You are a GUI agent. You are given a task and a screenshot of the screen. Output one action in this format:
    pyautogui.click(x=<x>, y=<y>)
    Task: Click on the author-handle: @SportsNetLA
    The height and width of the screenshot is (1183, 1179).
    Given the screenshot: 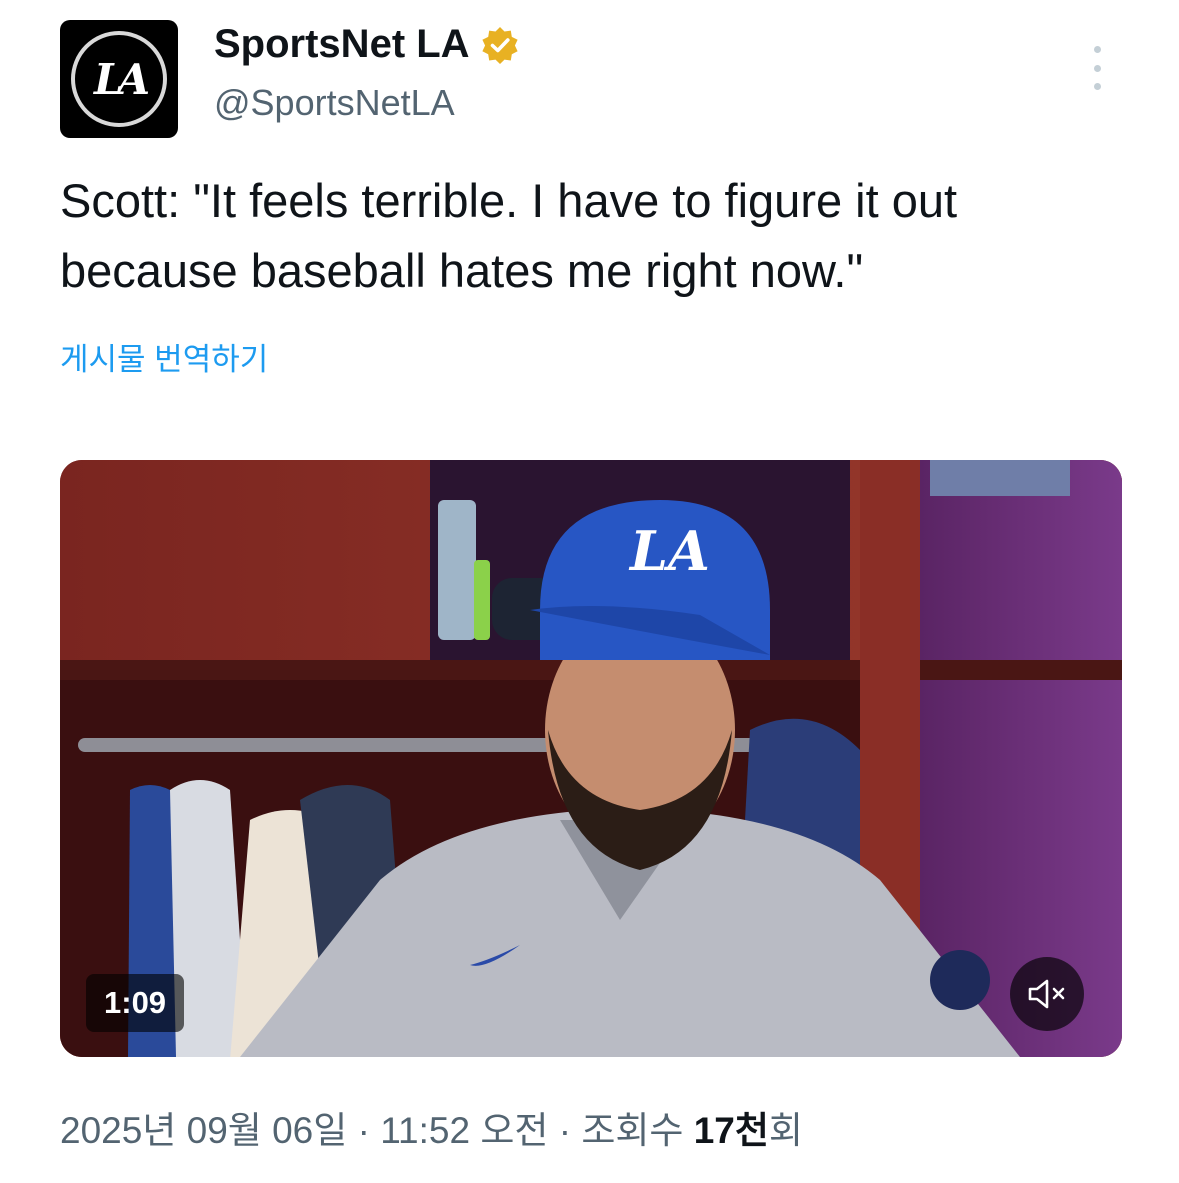 What is the action you would take?
    pyautogui.click(x=334, y=103)
    